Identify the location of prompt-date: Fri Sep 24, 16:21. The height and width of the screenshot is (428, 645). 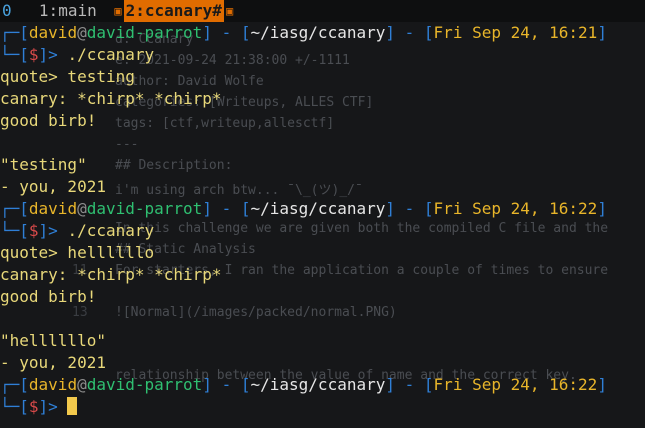
(515, 32).